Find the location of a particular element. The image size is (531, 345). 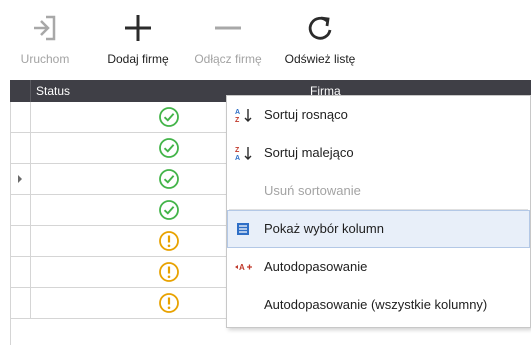

plus-icon is located at coordinates (138, 28).